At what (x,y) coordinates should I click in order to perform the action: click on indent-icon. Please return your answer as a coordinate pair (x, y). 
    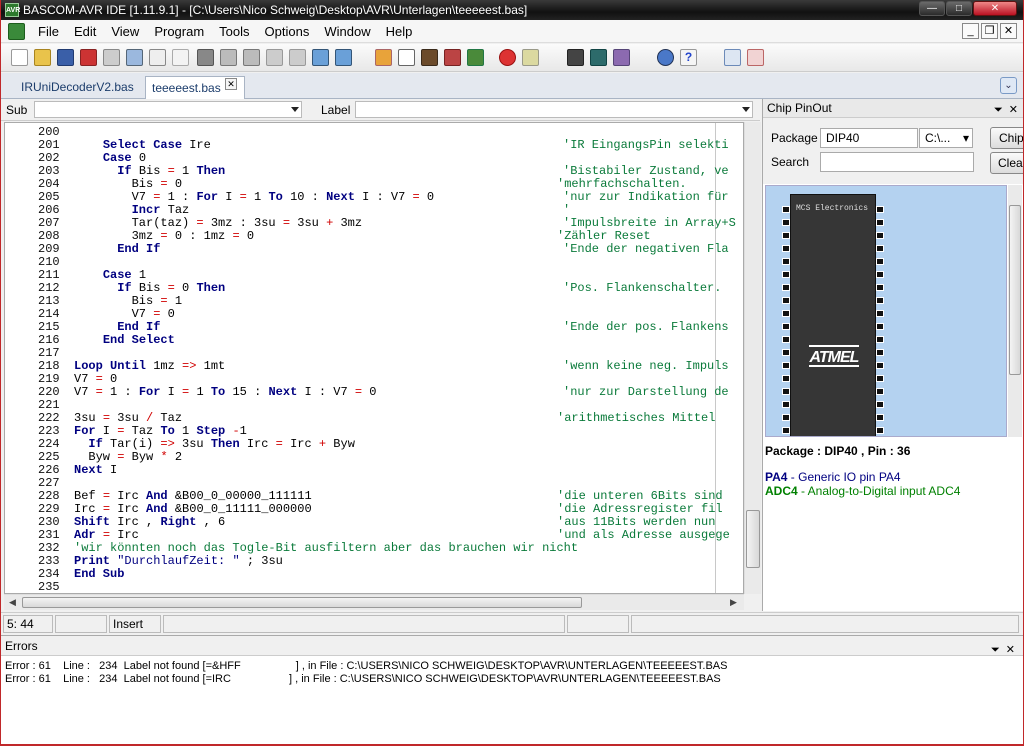
    Looking at the image, I should click on (274, 57).